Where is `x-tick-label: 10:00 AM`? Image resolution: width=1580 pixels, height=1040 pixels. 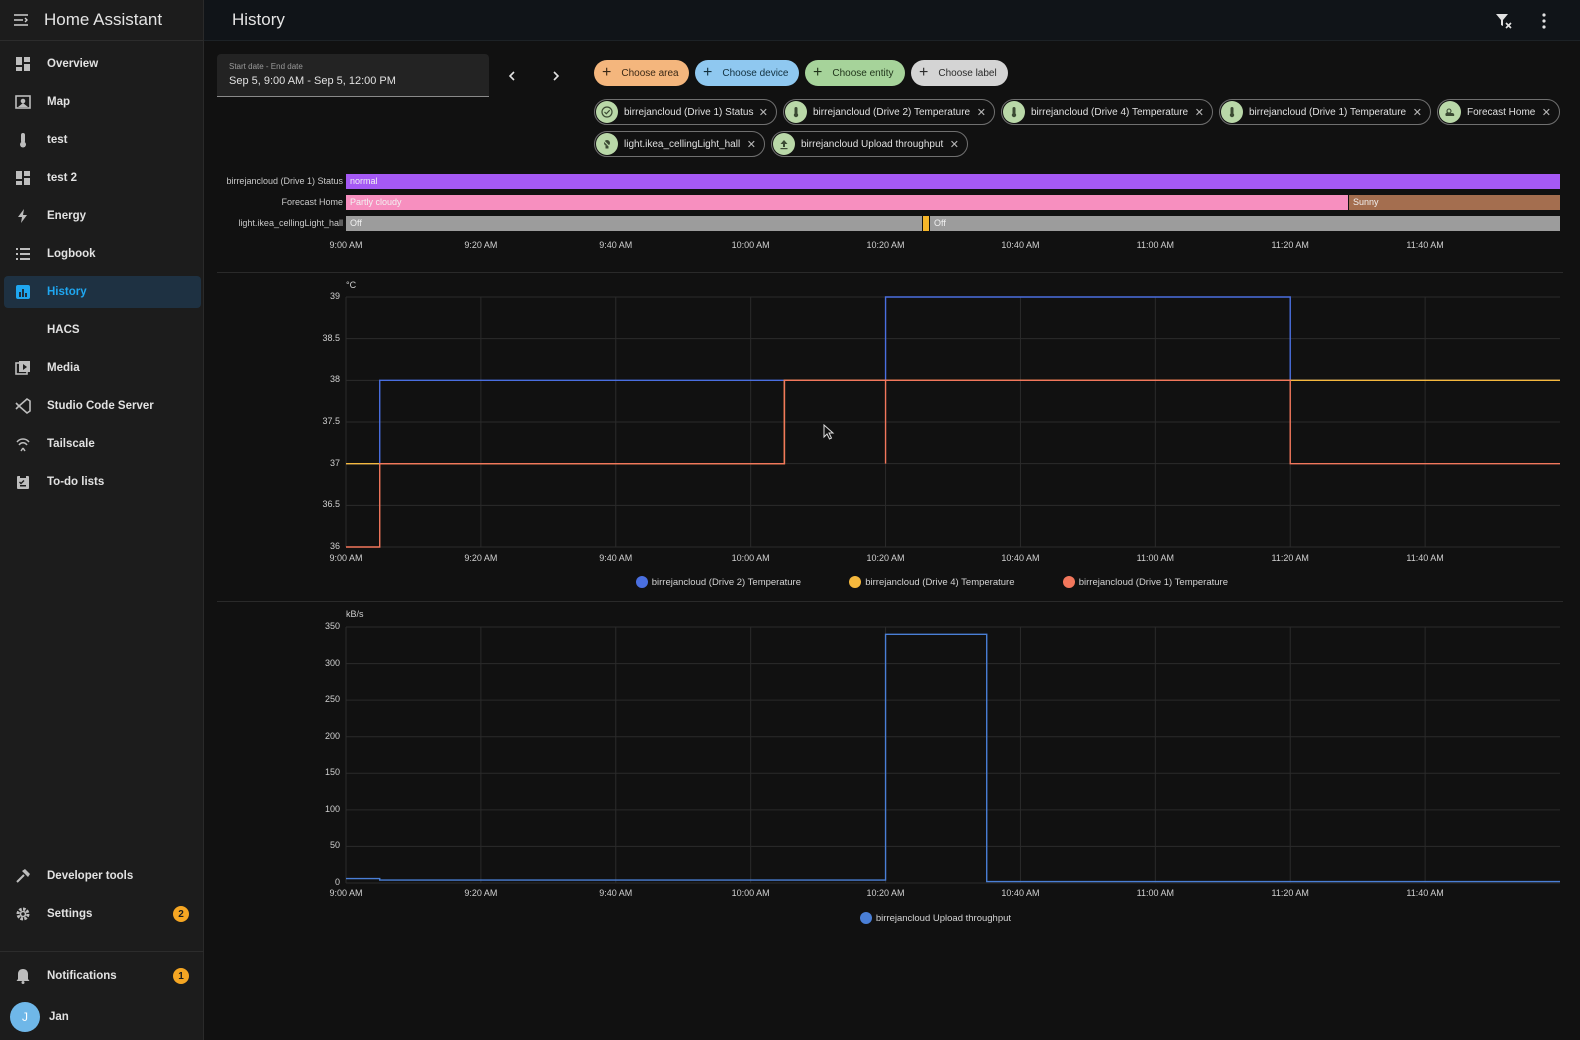
x-tick-label: 10:00 AM is located at coordinates (750, 893).